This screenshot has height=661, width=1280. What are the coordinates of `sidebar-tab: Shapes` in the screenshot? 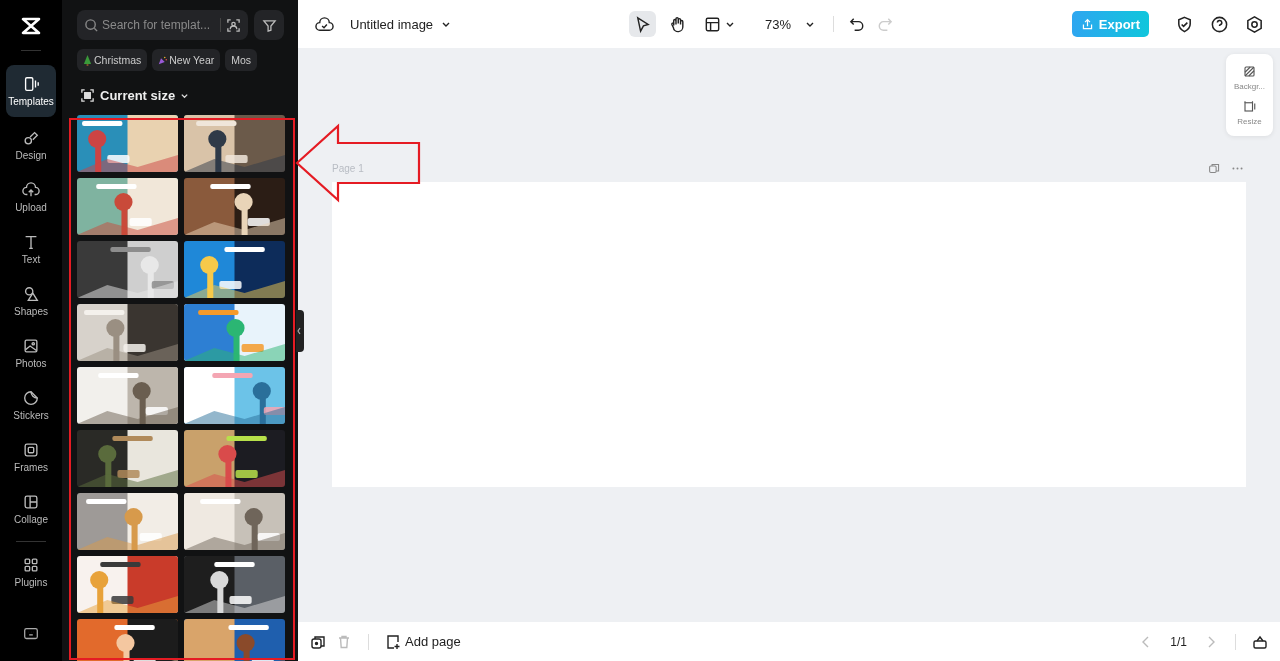 It's located at (31, 301).